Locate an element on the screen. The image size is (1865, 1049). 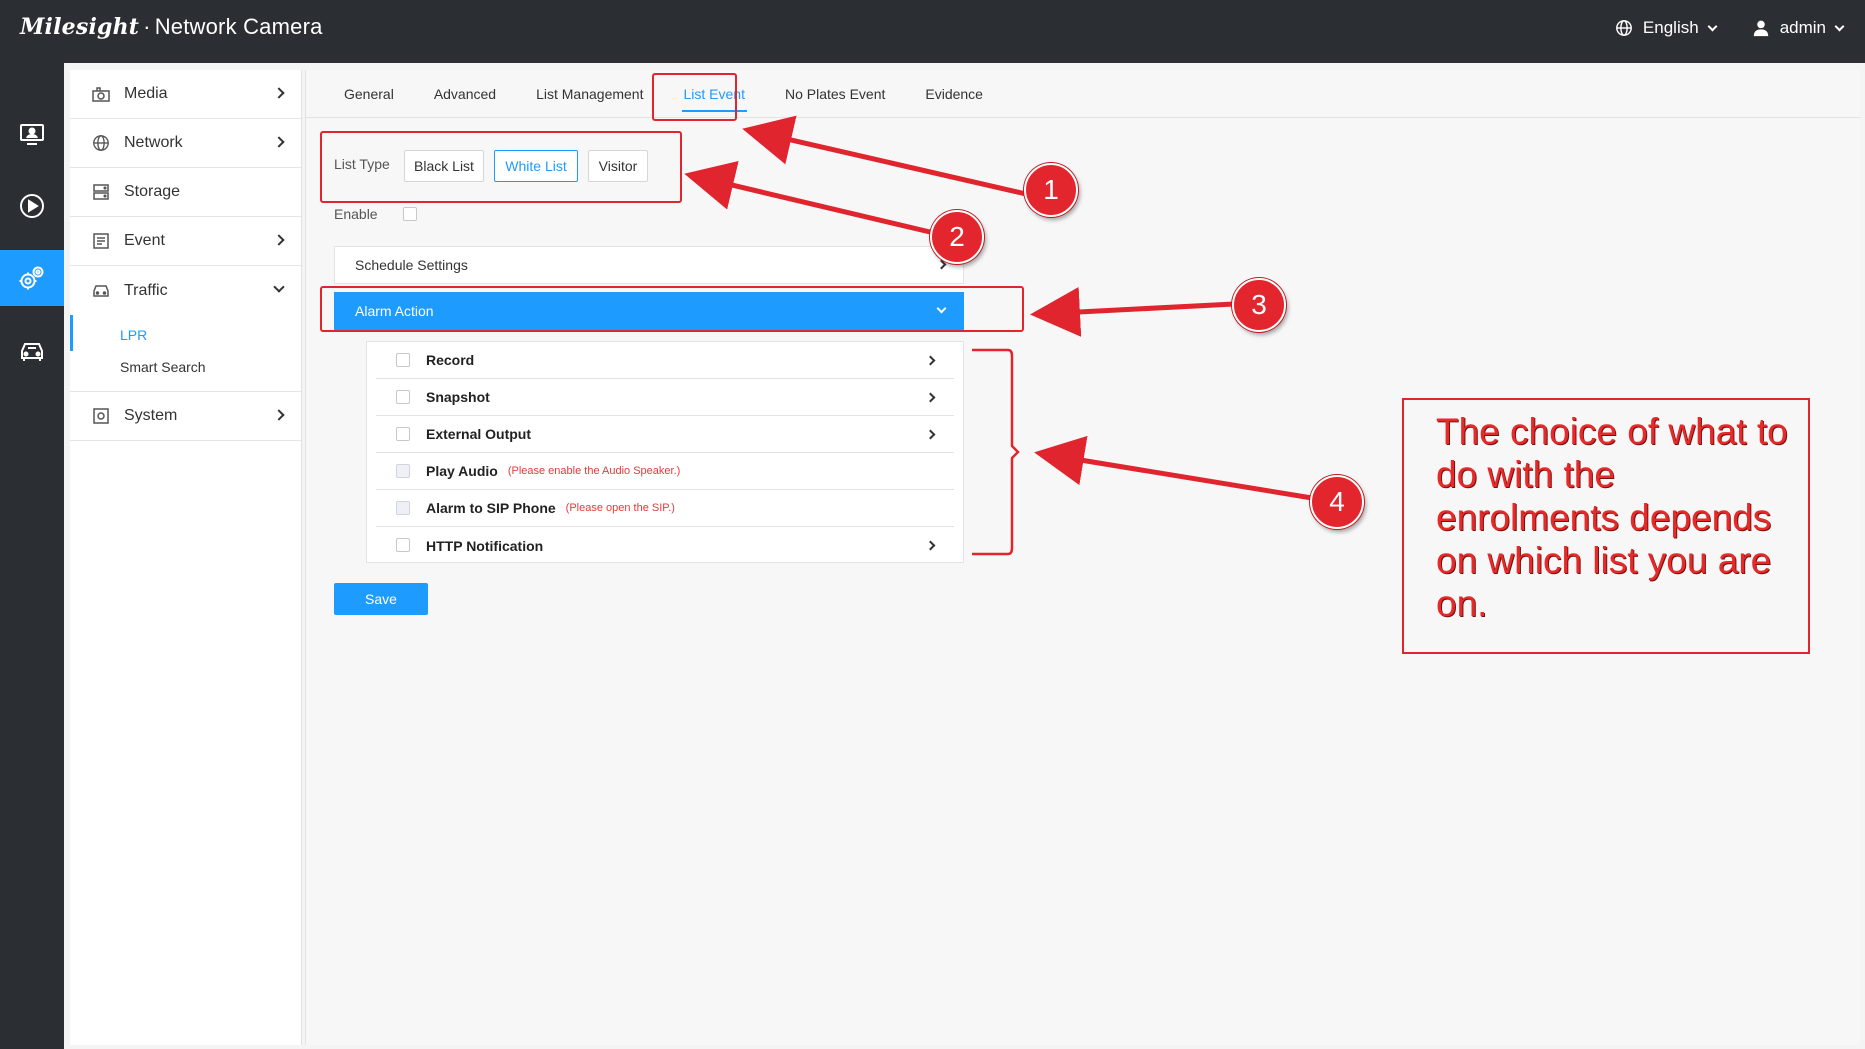
snapshot-checkbox is located at coordinates (403, 397).